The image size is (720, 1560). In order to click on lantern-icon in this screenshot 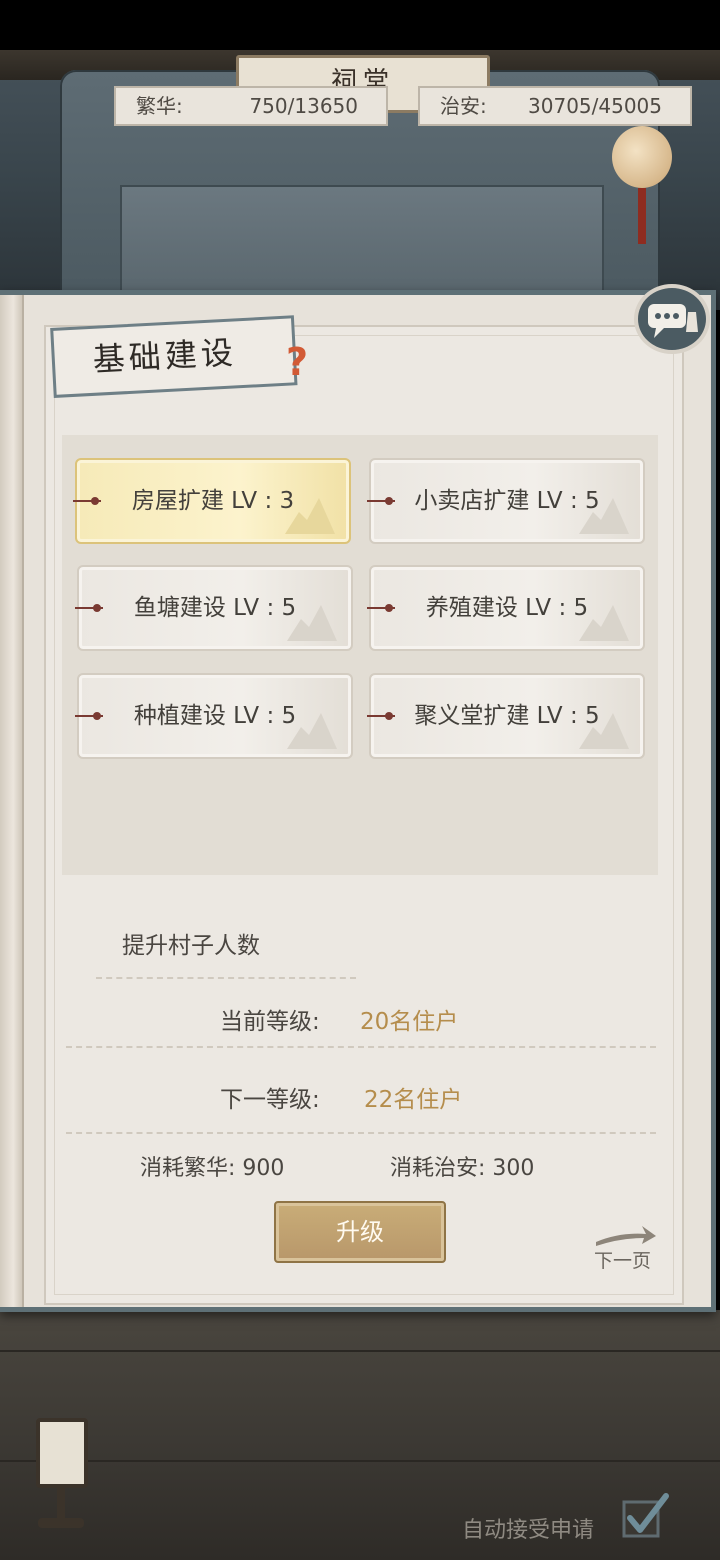, I will do `click(642, 157)`.